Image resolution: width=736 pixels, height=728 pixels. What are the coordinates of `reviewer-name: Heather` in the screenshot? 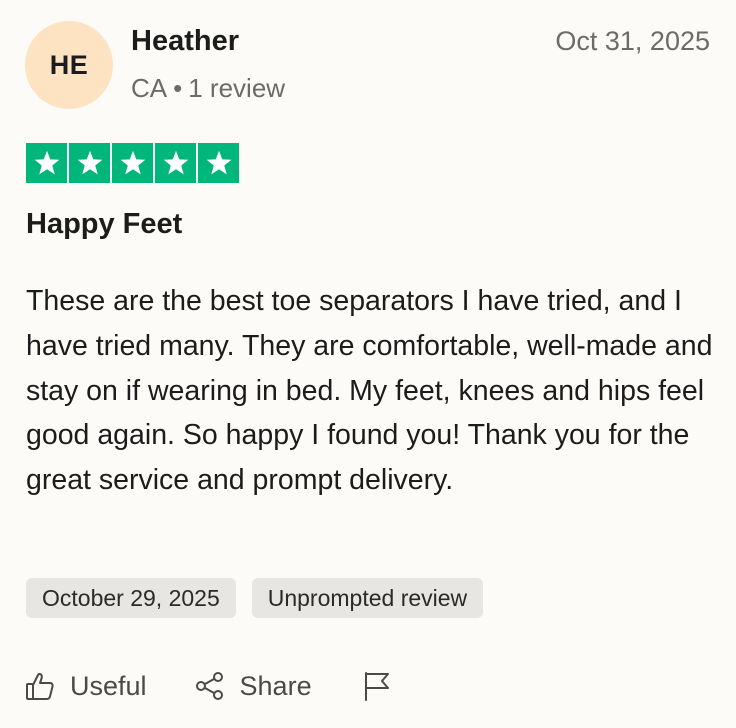 It's located at (185, 41).